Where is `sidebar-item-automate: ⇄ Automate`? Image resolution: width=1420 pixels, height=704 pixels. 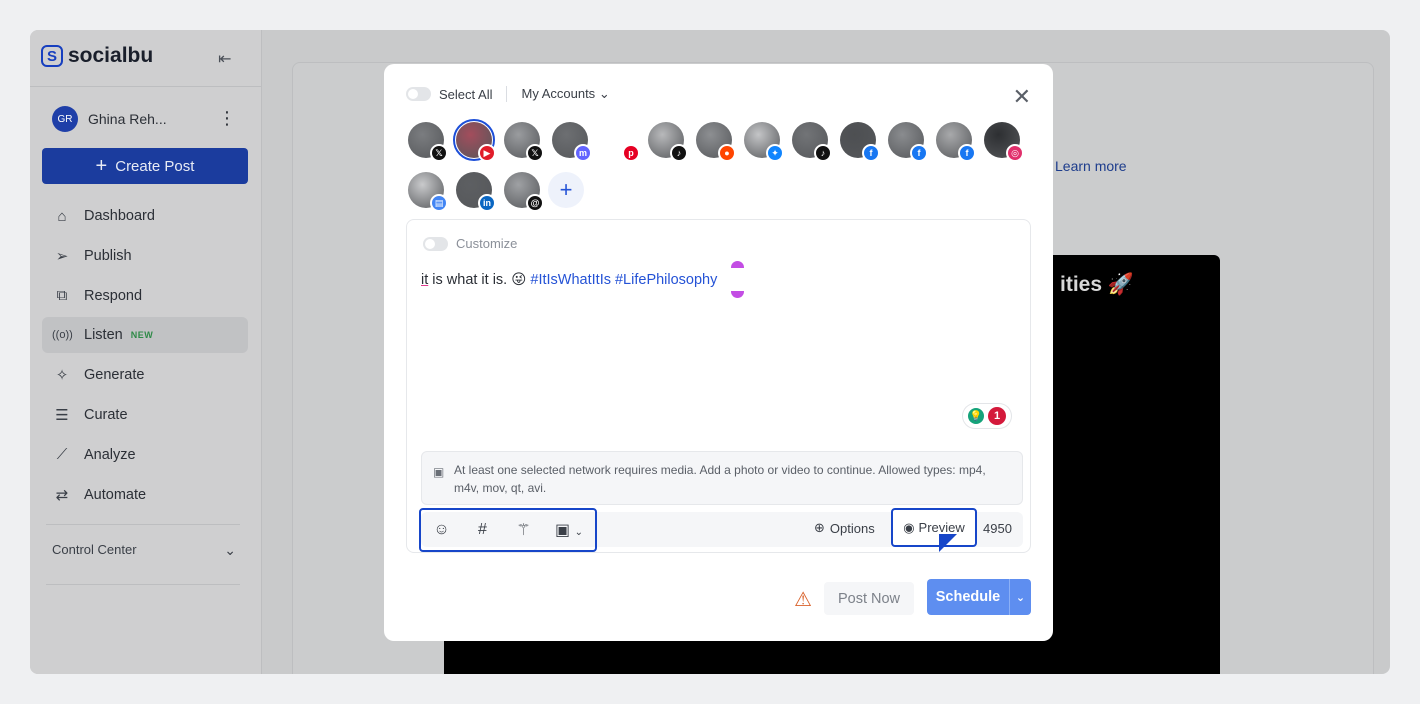
sidebar-item-automate: ⇄ Automate is located at coordinates (145, 495).